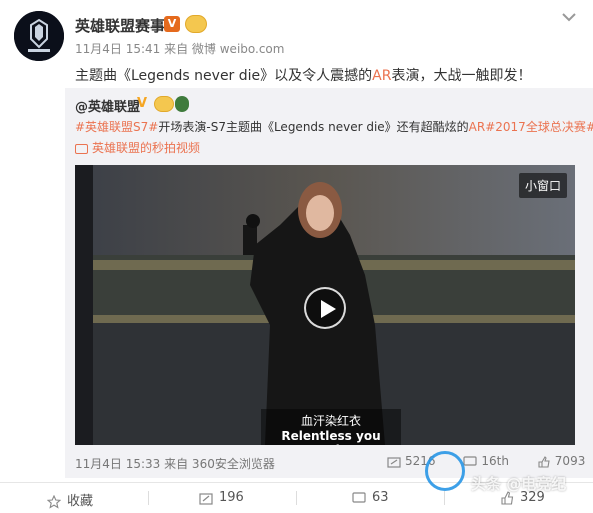 This screenshot has width=593, height=513. I want to click on repost-text-mid: 开场表演-S7主题曲《Legends never die》还有超酷炫的, so click(313, 127).